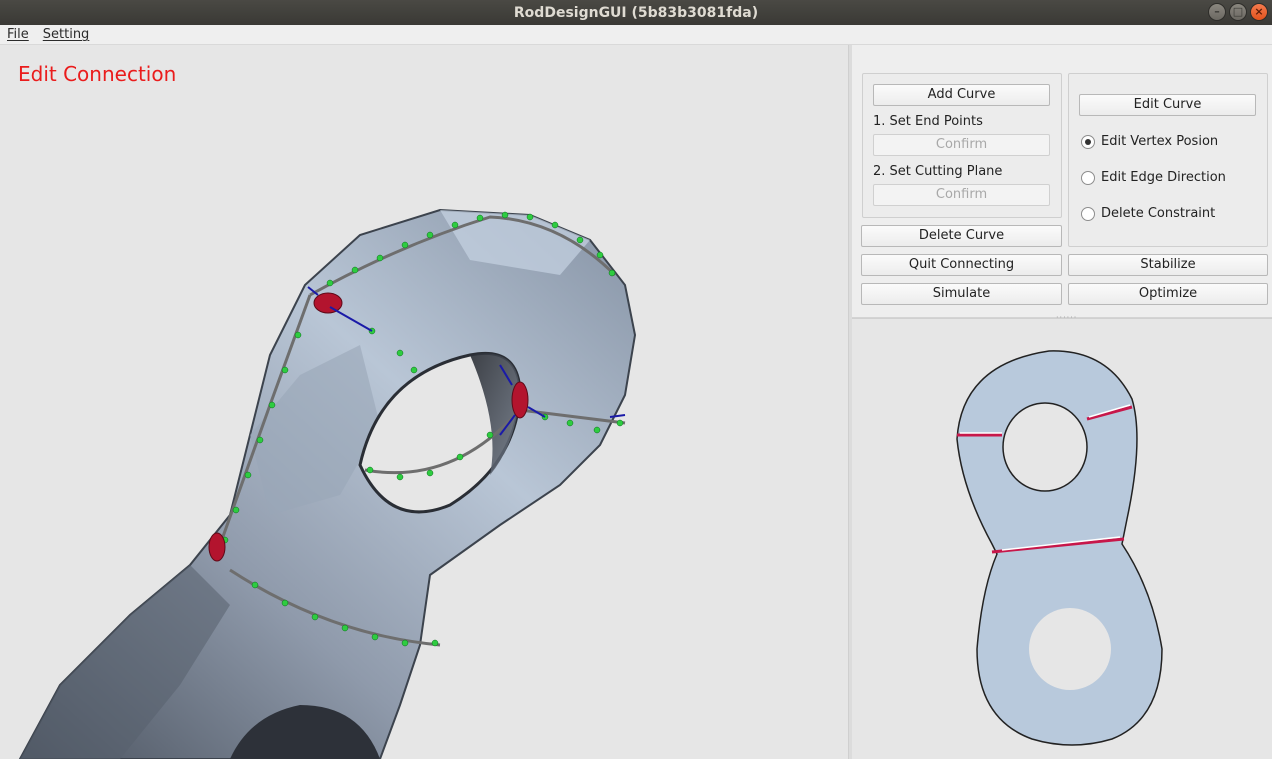 Image resolution: width=1272 pixels, height=759 pixels. Describe the element at coordinates (1168, 265) in the screenshot. I see `stabilize-button: Stabilize` at that location.